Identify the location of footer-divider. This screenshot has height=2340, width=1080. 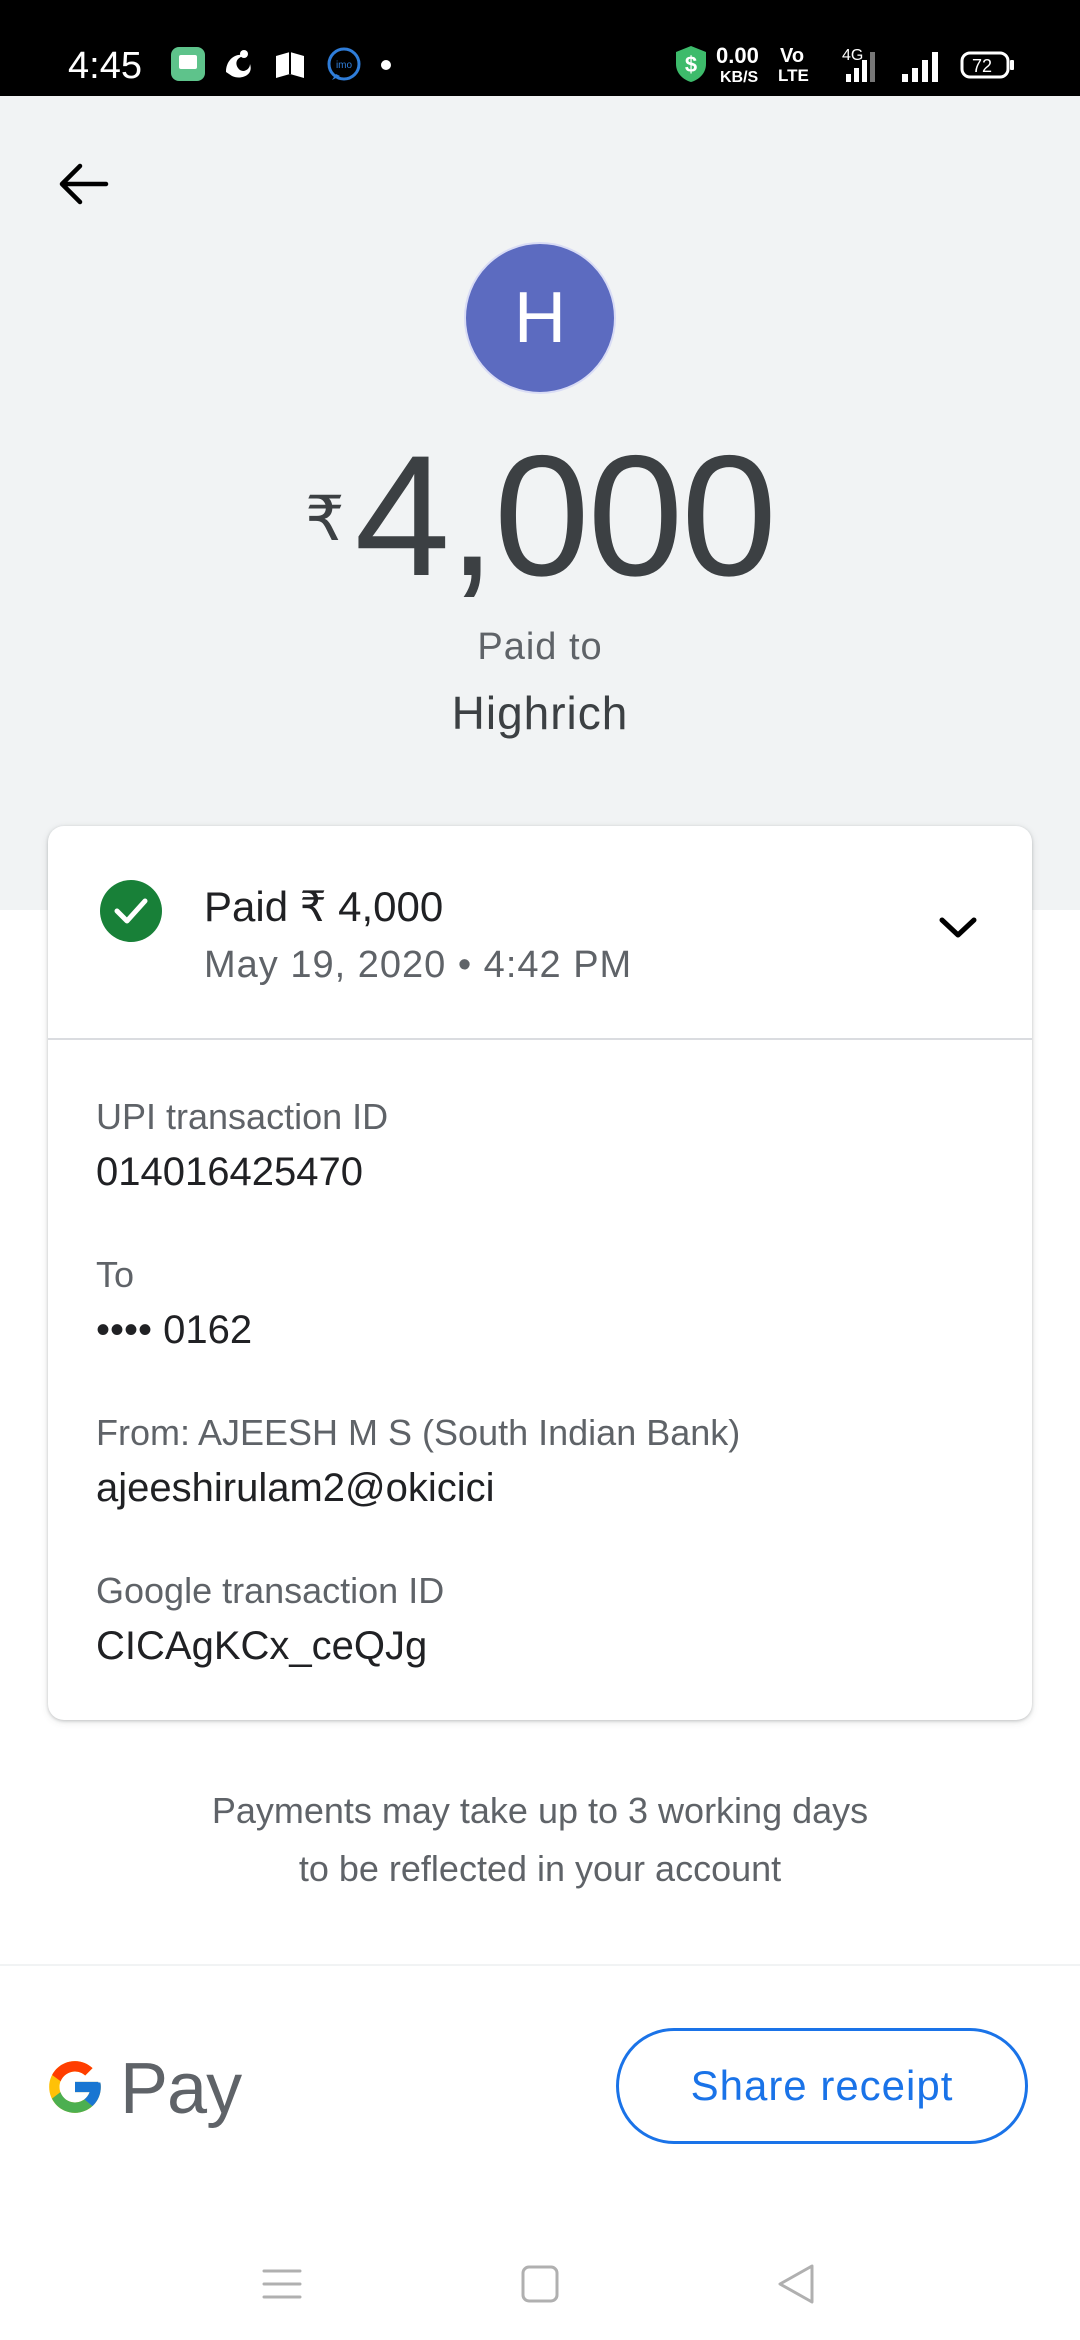
(540, 1965).